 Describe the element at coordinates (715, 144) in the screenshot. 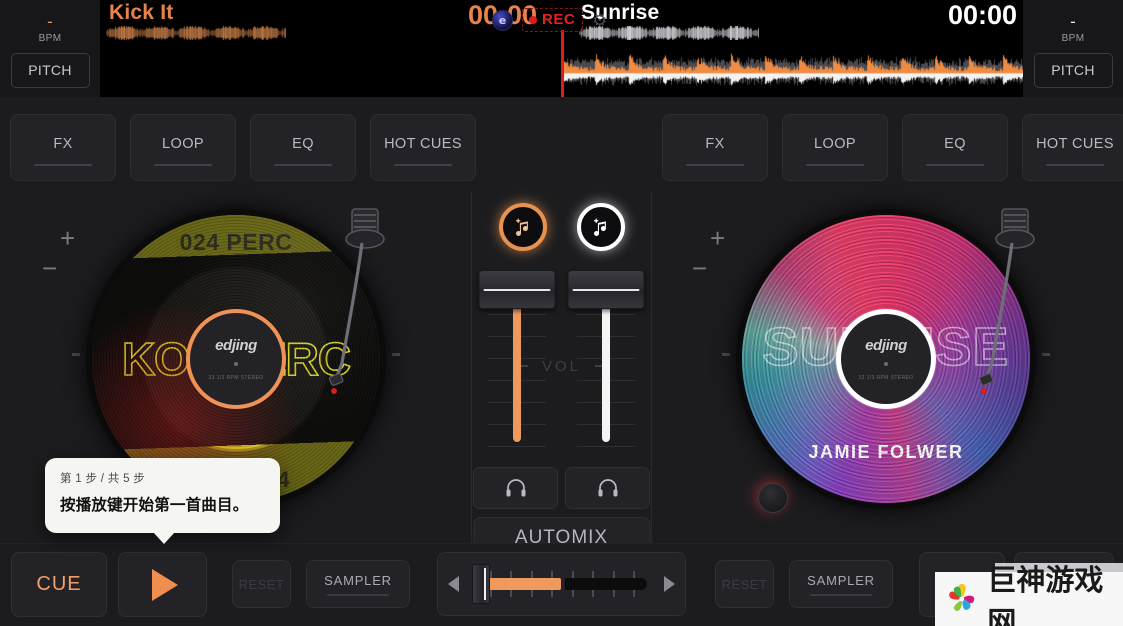

I see `right-pad-fx-label: FX` at that location.